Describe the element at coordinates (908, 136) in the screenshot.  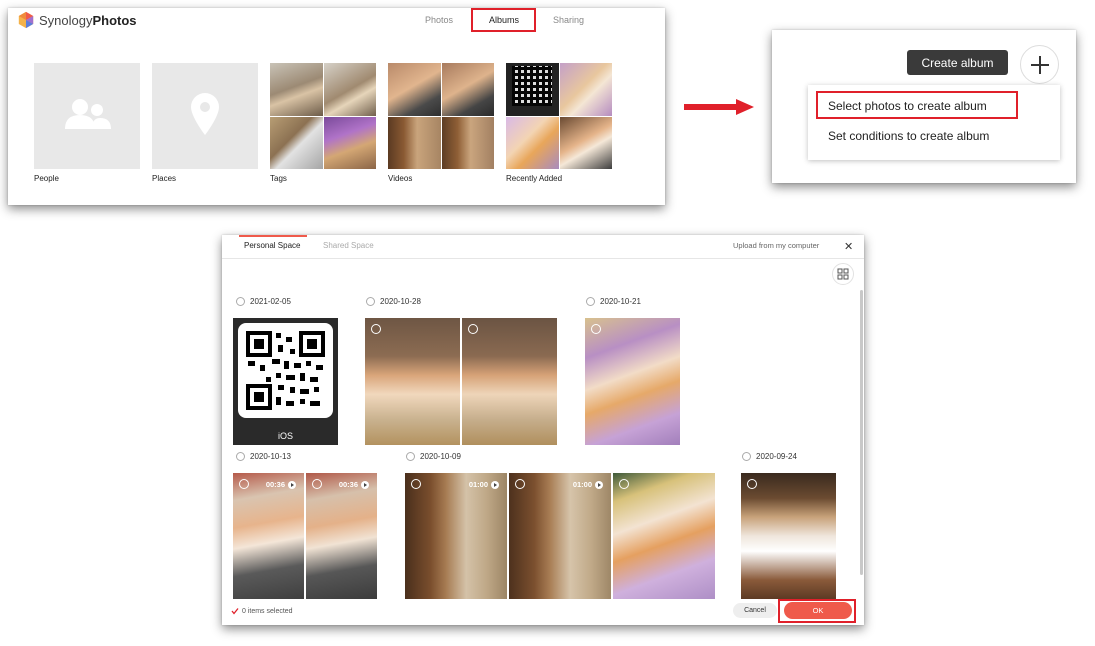
I see `menu-set-conditions: Set conditions to create album` at that location.